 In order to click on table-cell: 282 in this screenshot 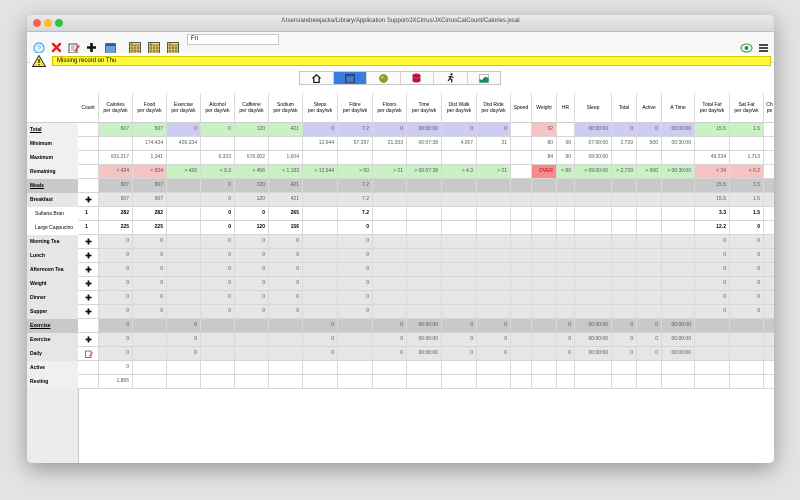, I will do `click(150, 213)`.